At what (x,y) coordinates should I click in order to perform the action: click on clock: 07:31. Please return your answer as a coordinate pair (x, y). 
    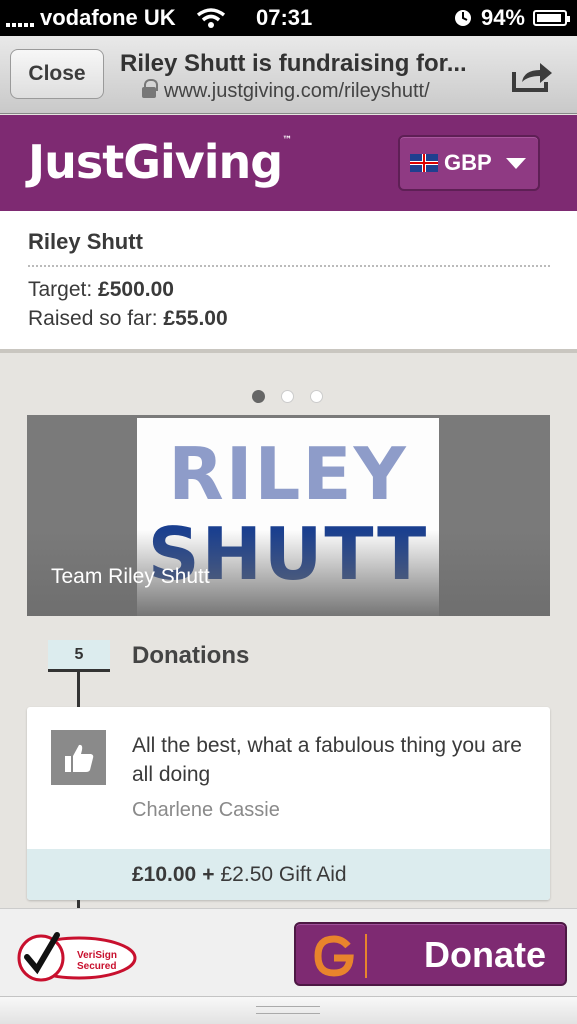
    Looking at the image, I should click on (284, 17).